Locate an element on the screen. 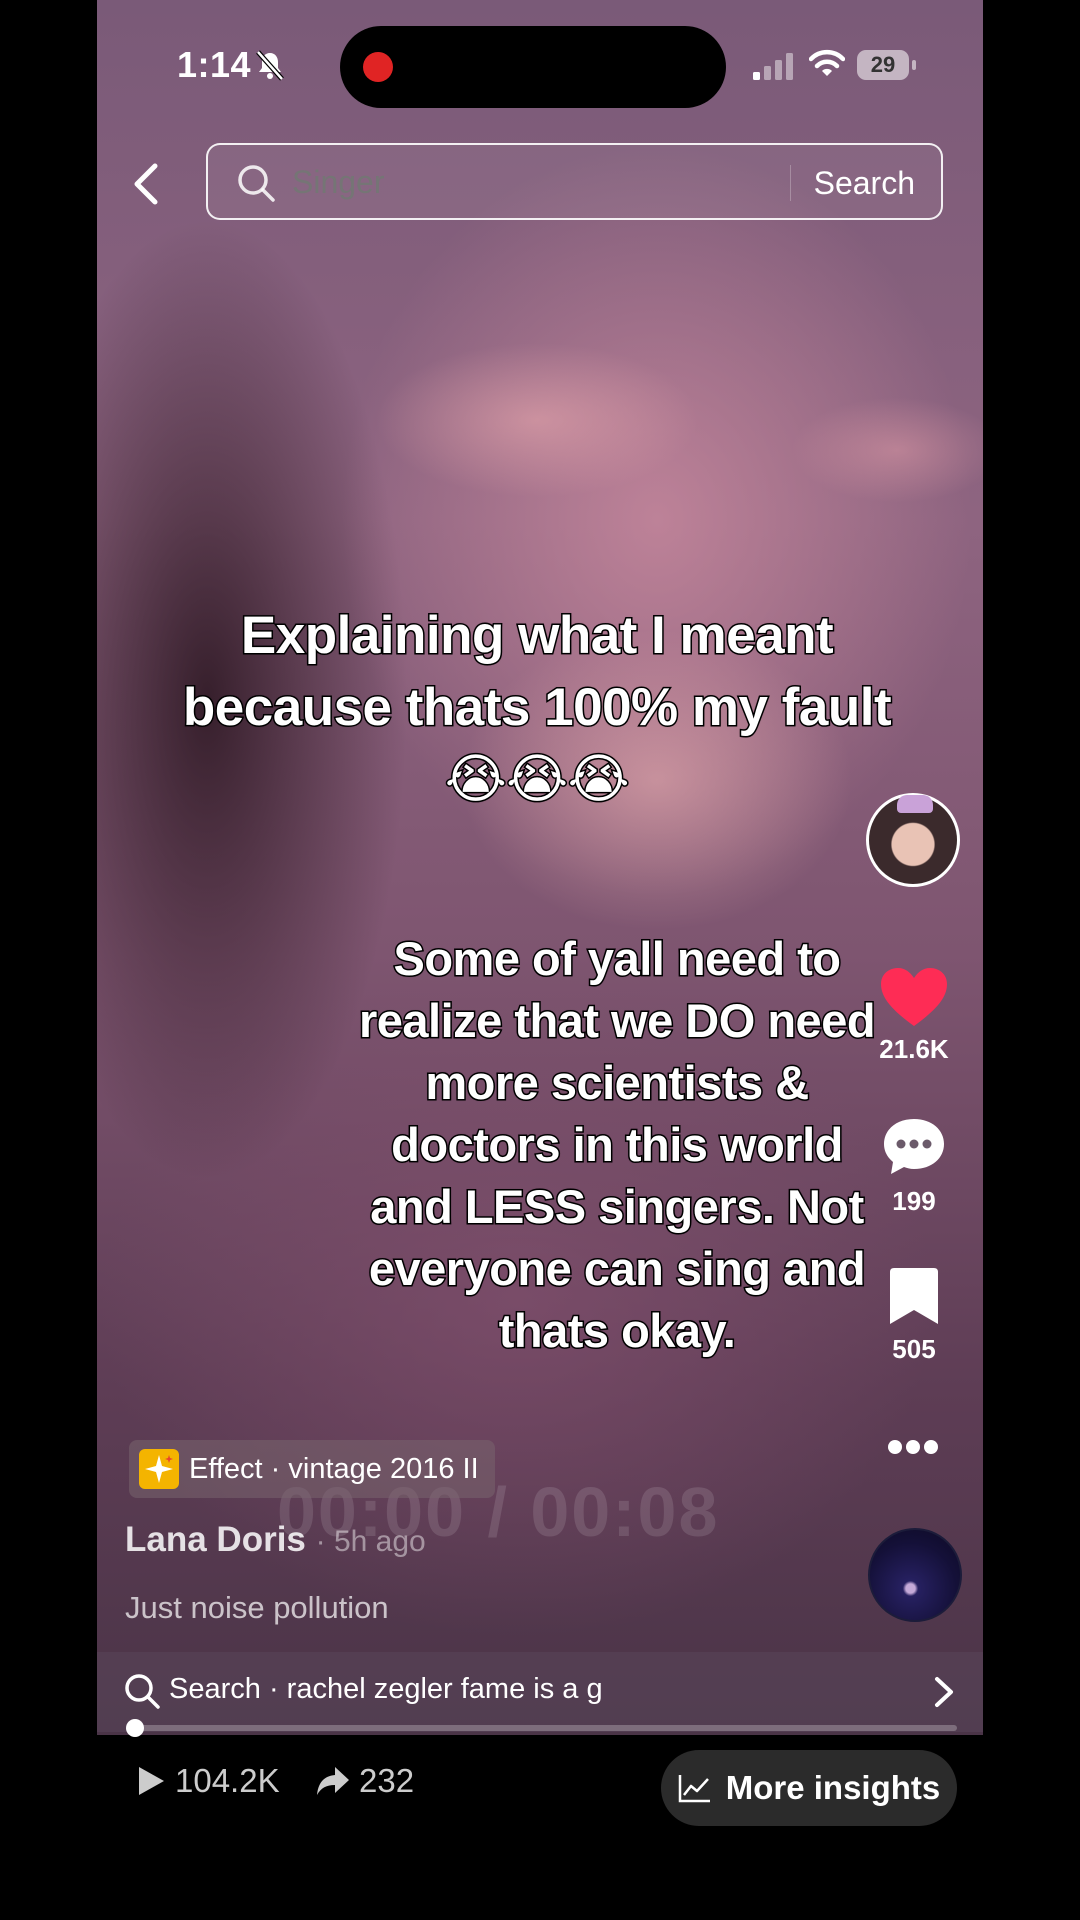  wifi-icon is located at coordinates (827, 62).